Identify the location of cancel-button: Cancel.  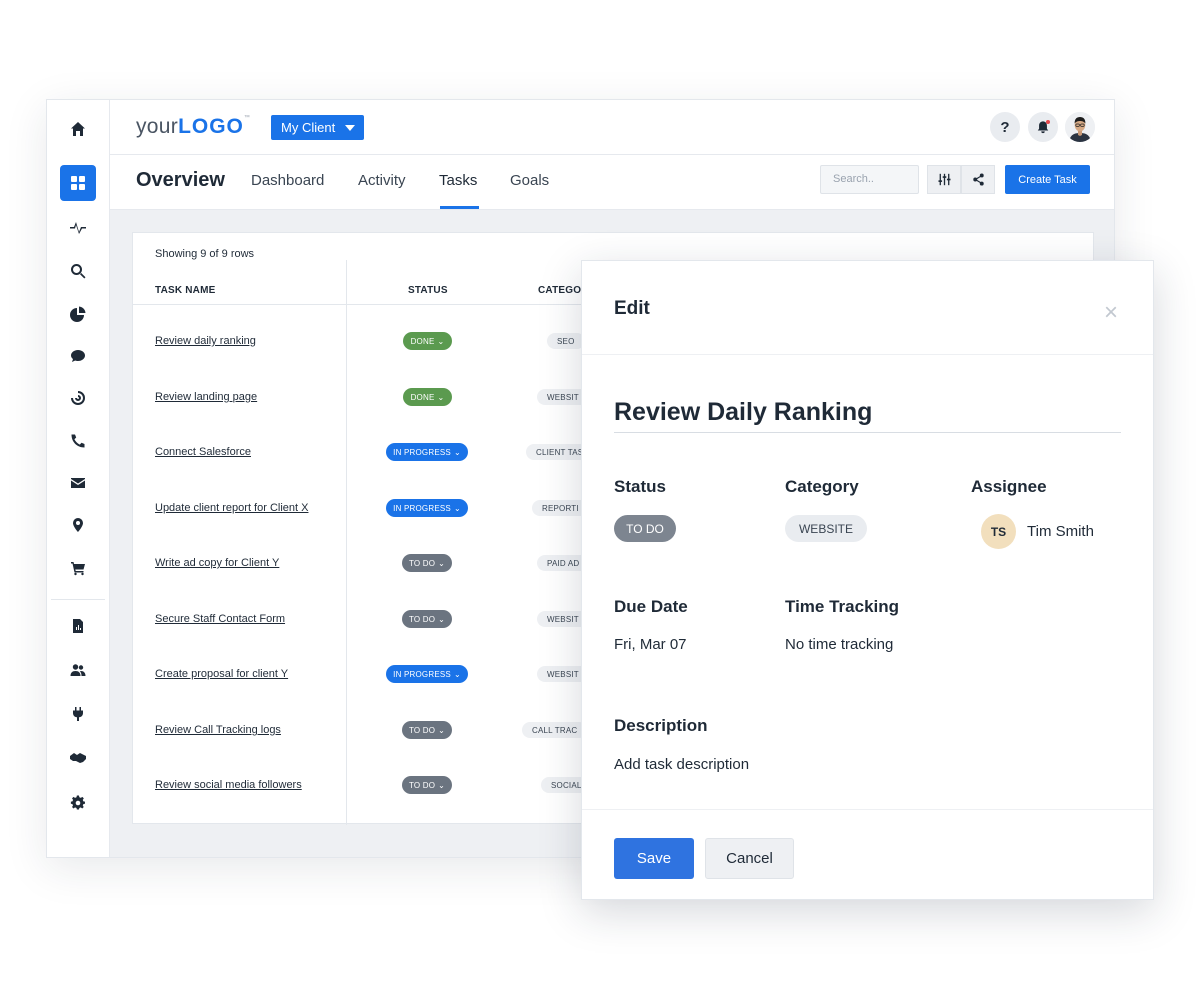
(749, 858).